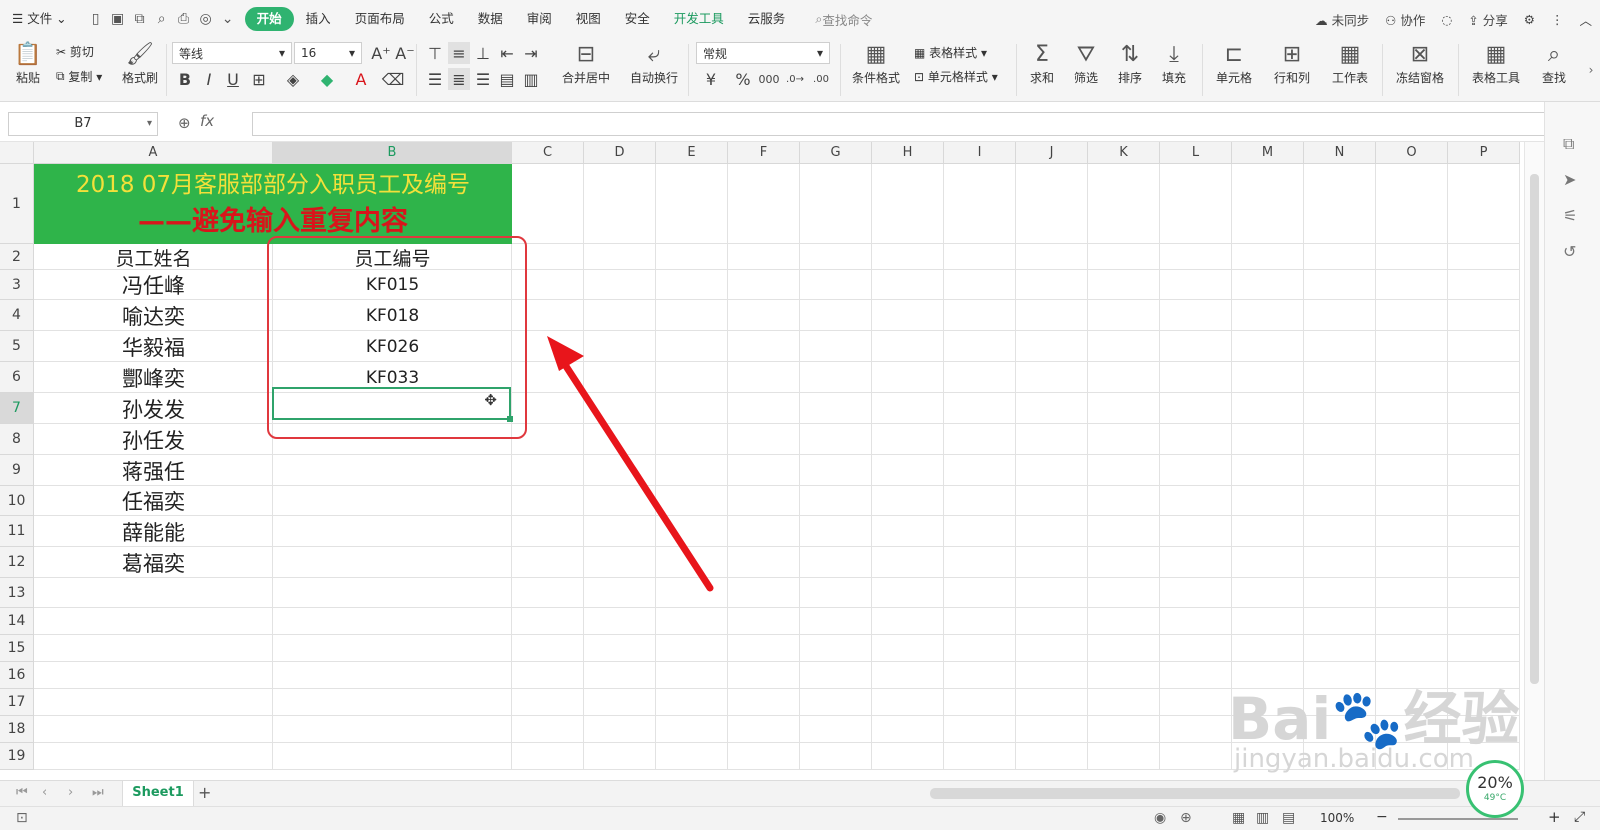 This screenshot has width=1600, height=830. Describe the element at coordinates (17, 729) in the screenshot. I see `row-header-18: 18` at that location.